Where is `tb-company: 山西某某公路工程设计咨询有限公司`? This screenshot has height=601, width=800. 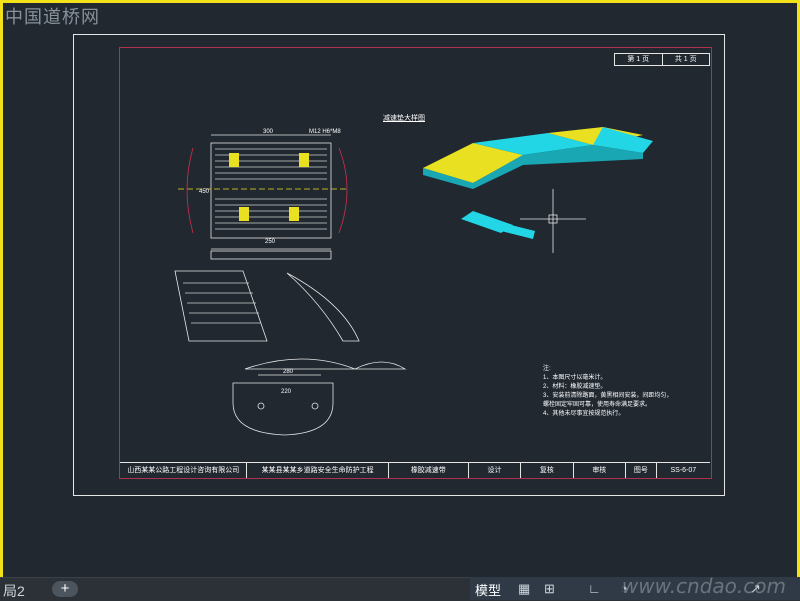
tb-company: 山西某某公路工程设计咨询有限公司 is located at coordinates (184, 470).